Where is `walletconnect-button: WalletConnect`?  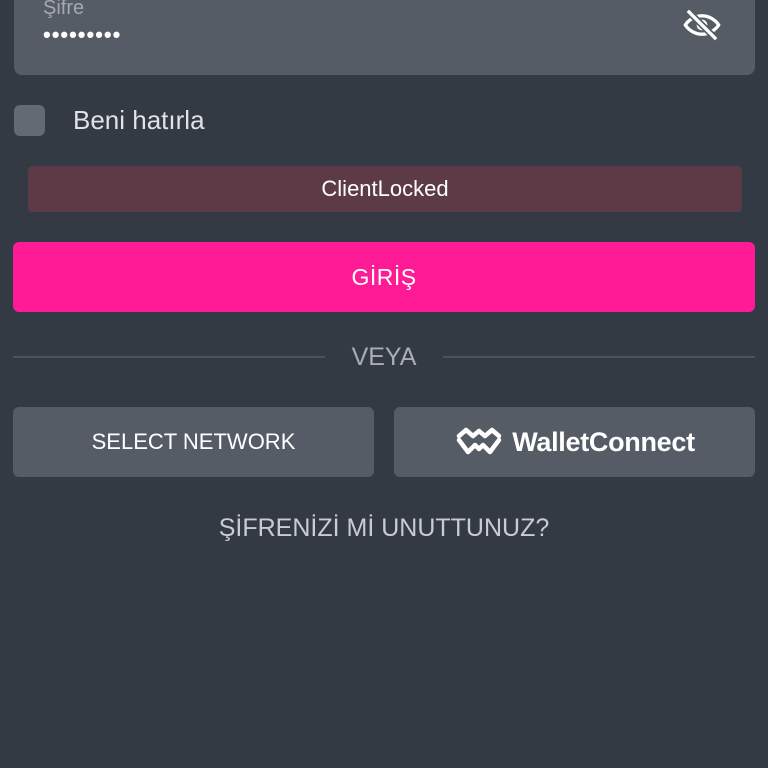 walletconnect-button: WalletConnect is located at coordinates (574, 442).